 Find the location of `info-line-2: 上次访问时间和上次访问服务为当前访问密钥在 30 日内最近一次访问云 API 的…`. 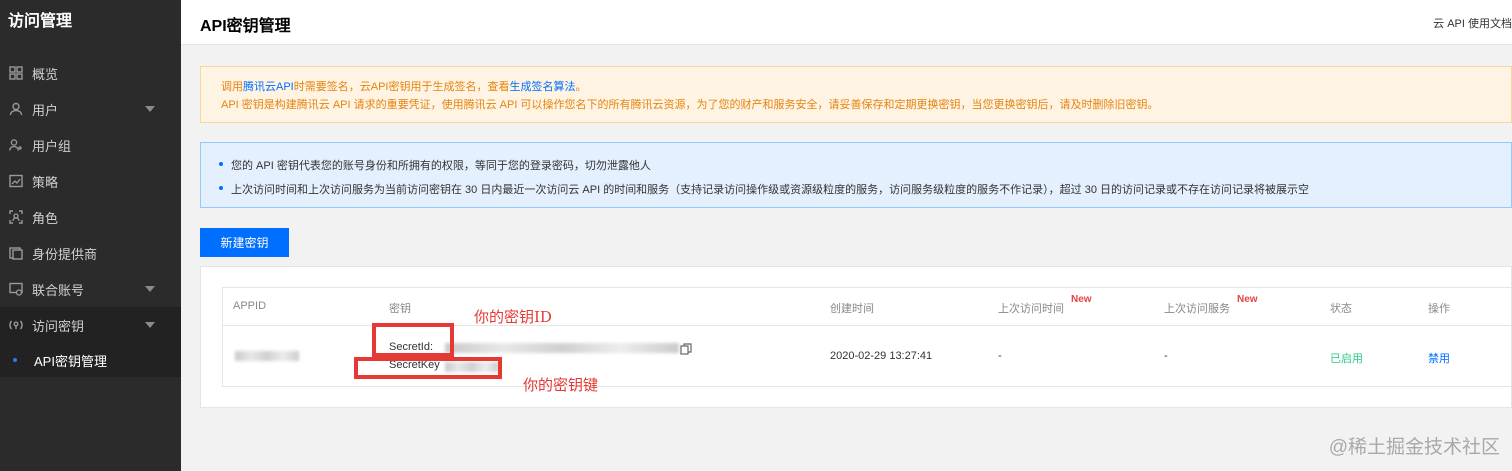

info-line-2: 上次访问时间和上次访问服务为当前访问密钥在 30 日内最近一次访问云 API 的… is located at coordinates (865, 190).